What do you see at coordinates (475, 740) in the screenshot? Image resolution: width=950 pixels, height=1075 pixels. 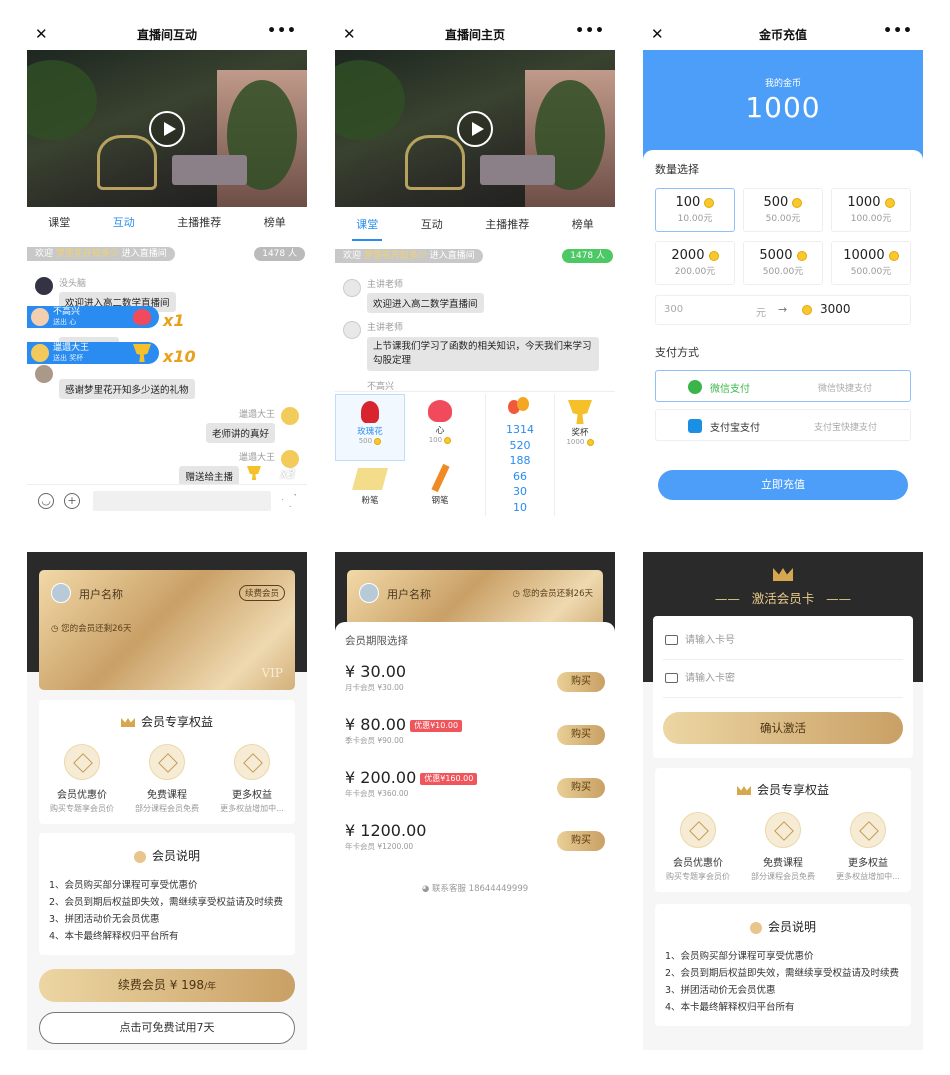 I see `plan-row: ¥ 80.00 优惠¥10.00 季卡会员 ¥90.00 购买` at bounding box center [475, 740].